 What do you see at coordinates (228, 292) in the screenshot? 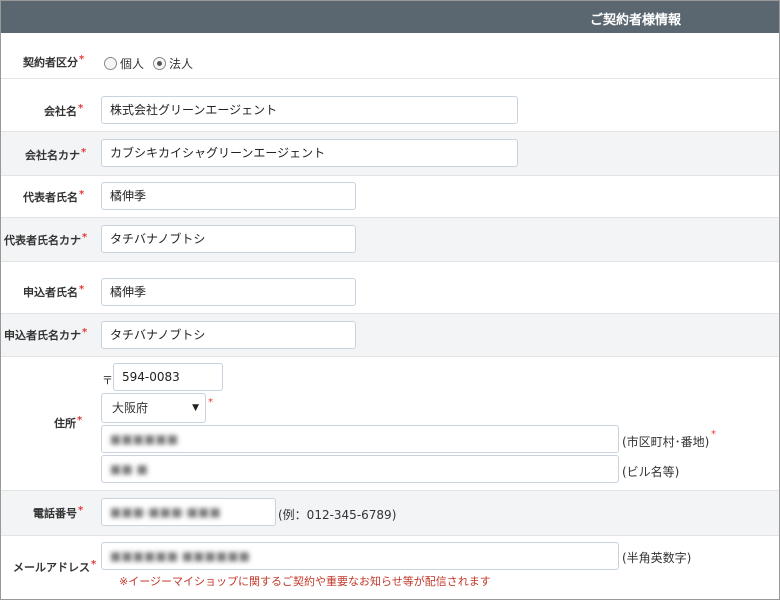
I see `applicant-name-input: 橘伸季` at bounding box center [228, 292].